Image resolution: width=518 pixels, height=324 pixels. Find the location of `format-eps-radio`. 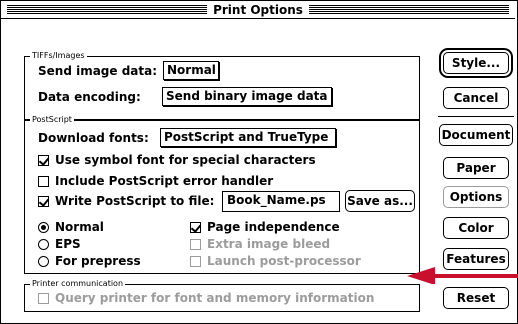

format-eps-radio is located at coordinates (43, 244).